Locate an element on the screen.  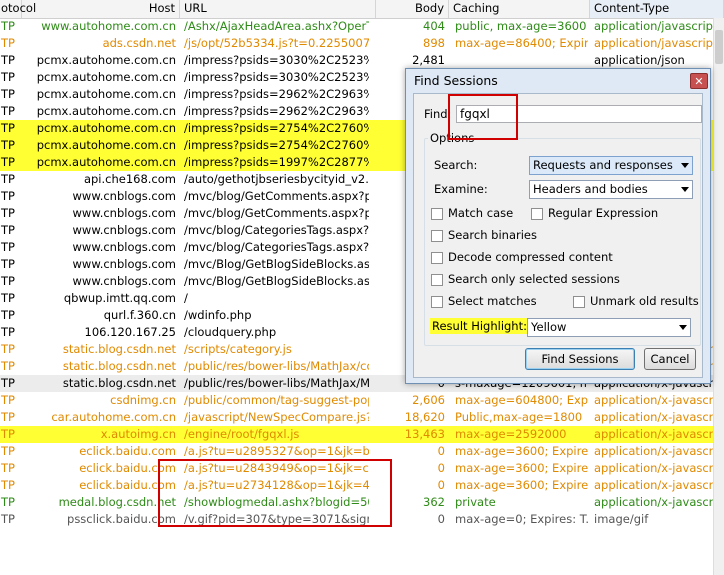
search-select: Requests and responses is located at coordinates (611, 165).